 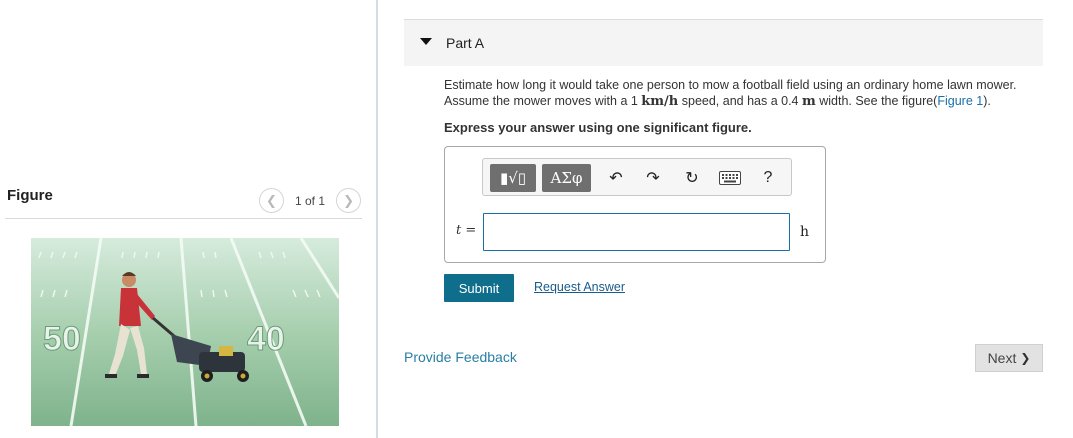 I want to click on greek-symbols-button: ΑΣφ, so click(x=566, y=178).